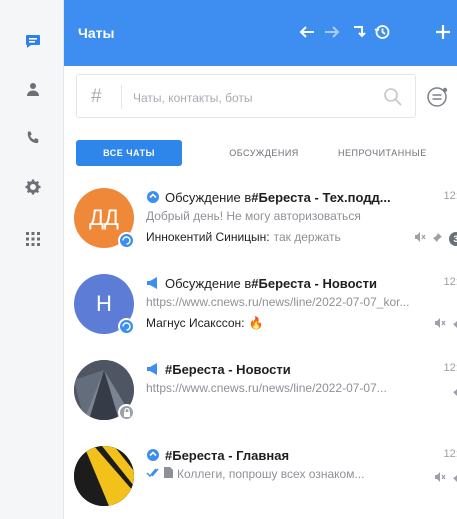 The height and width of the screenshot is (519, 457). Describe the element at coordinates (264, 153) in the screenshot. I see `tab-discussions: ОБСУЖДЕНИЯ` at that location.